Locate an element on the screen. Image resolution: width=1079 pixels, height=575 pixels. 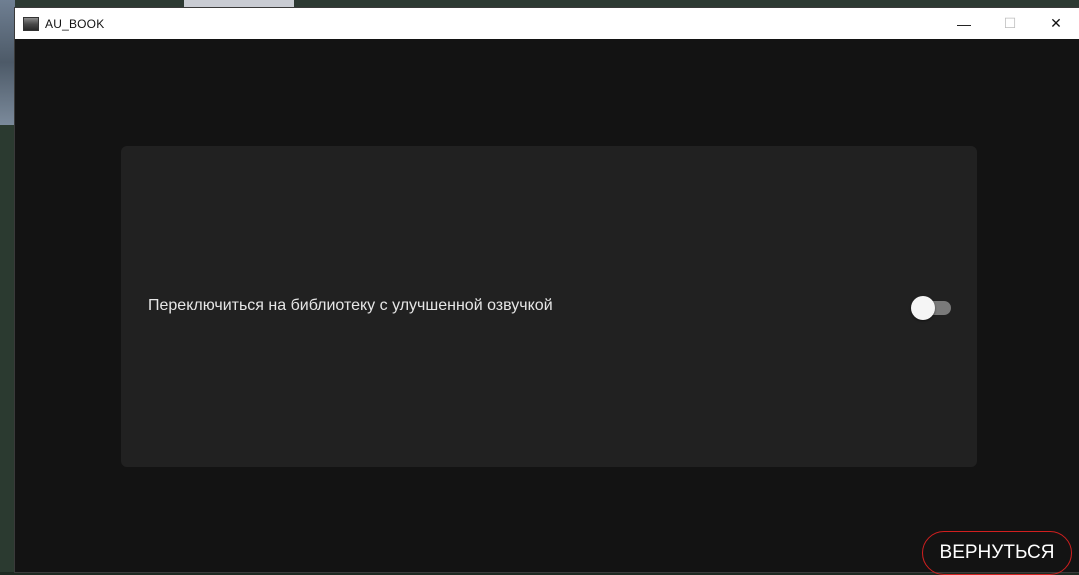
minimize-icon: — is located at coordinates (964, 23).